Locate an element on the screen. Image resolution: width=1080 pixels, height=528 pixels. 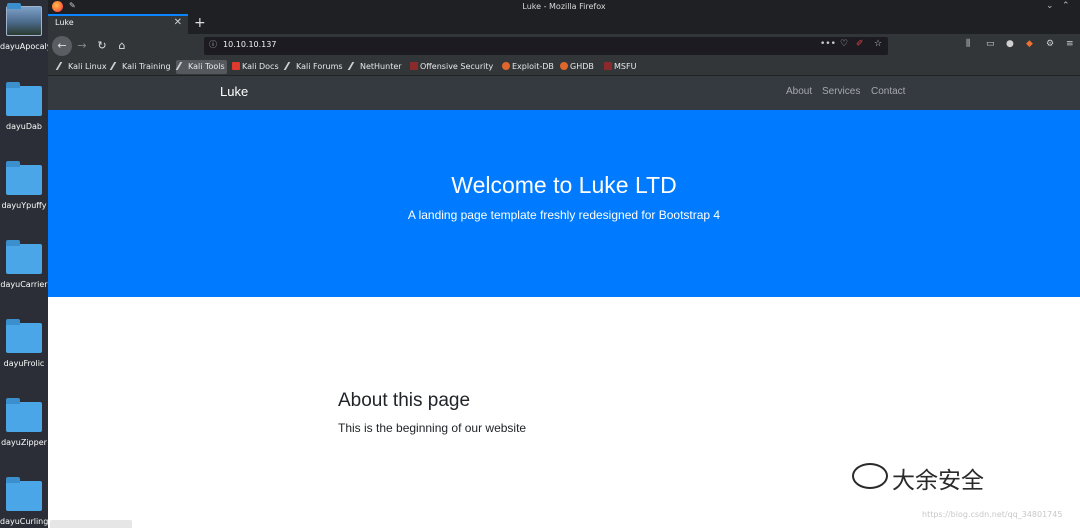
desktop-icon-dayucarrier: dayuCarrier is located at coordinates (24, 264).